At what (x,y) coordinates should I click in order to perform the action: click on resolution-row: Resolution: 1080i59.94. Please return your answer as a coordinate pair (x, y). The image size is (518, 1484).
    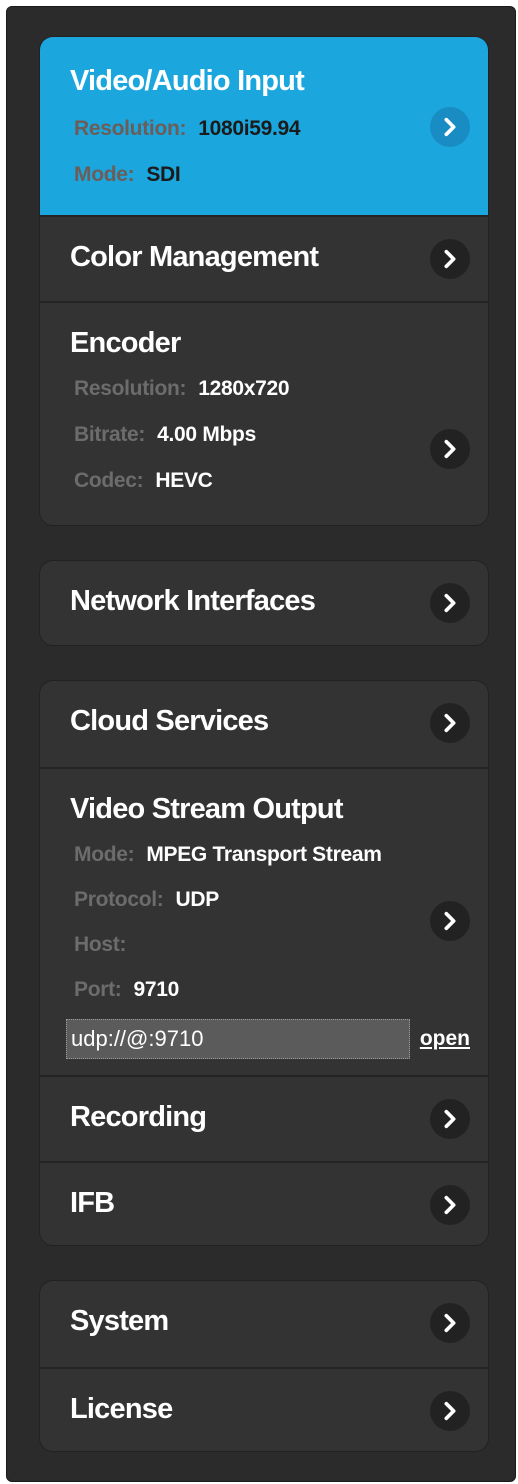
    Looking at the image, I should click on (187, 129).